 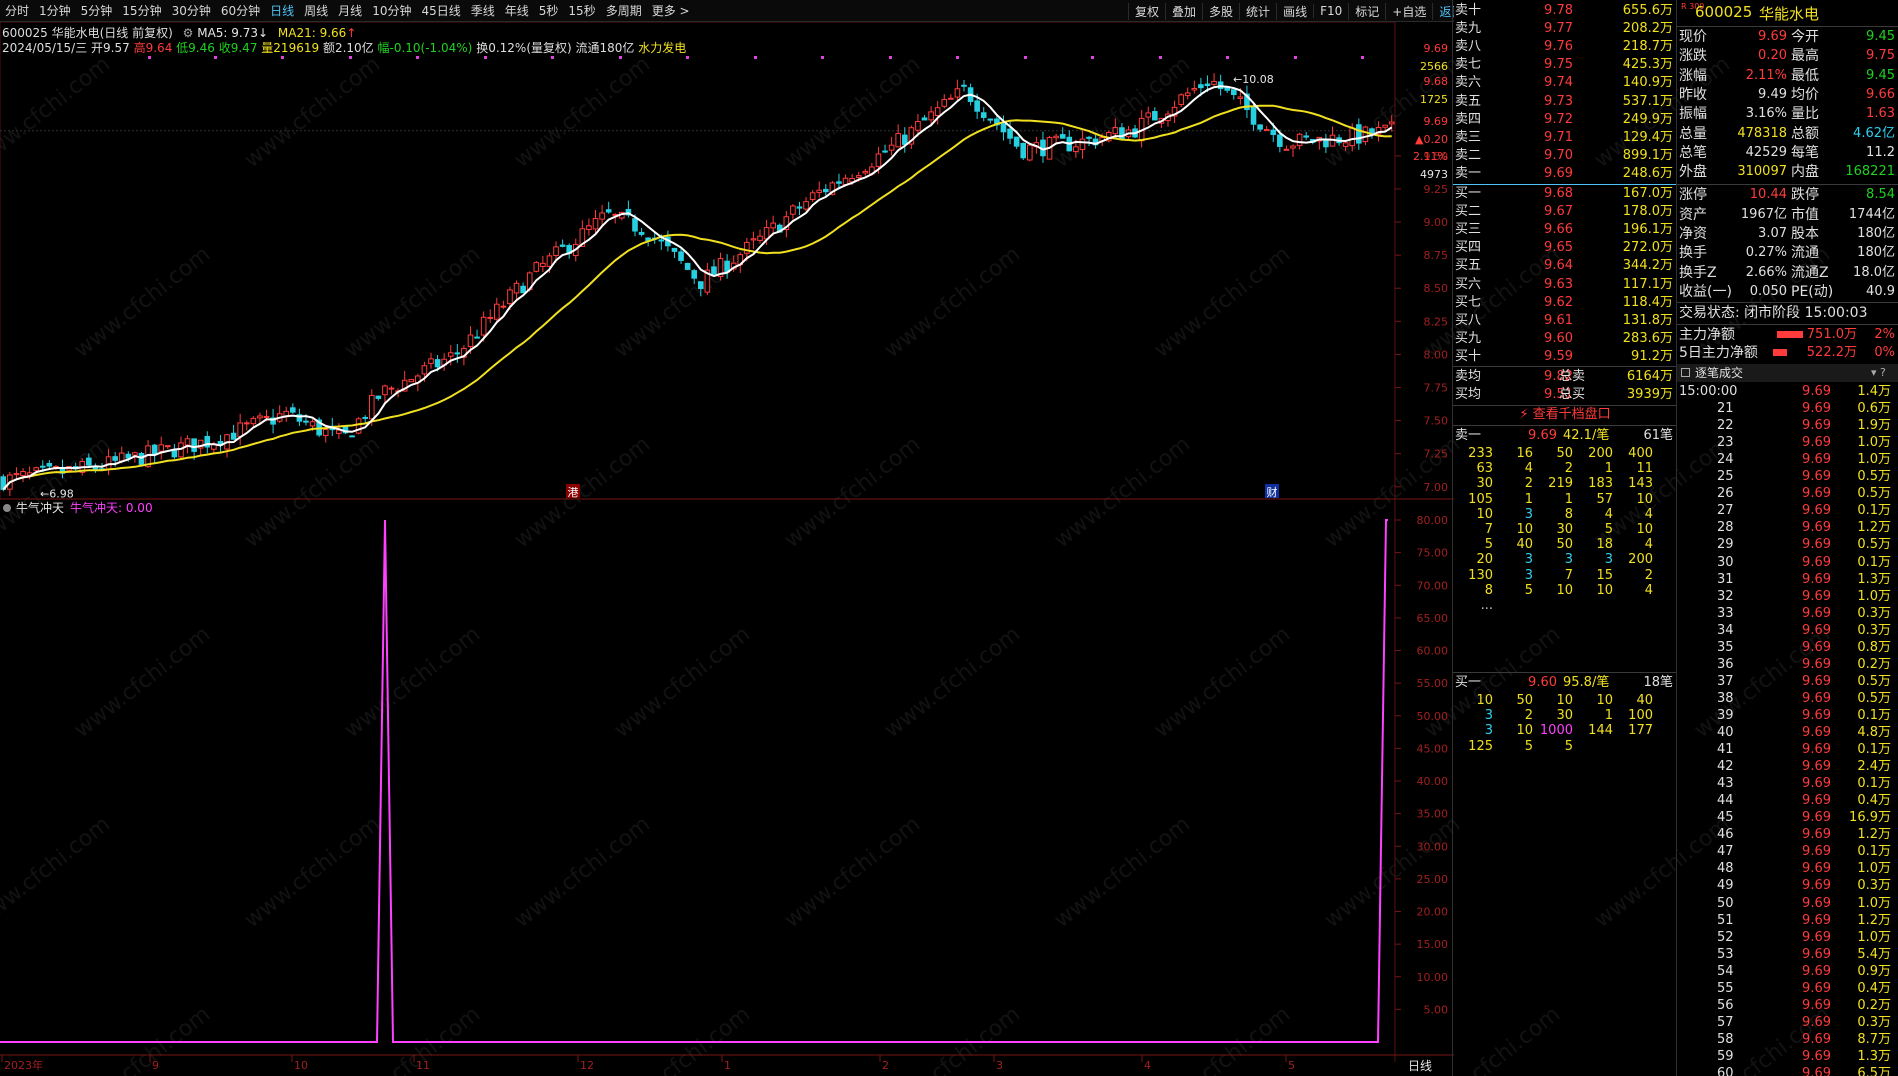 I want to click on level-volume: 131.8万, so click(x=1647, y=320).